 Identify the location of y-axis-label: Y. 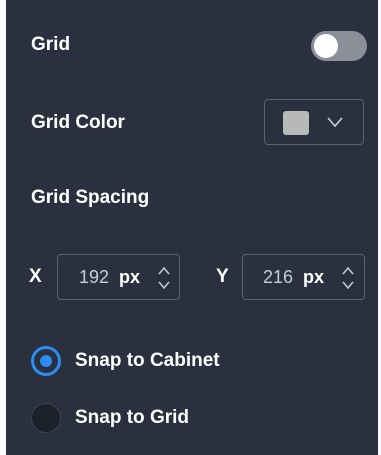
(222, 276).